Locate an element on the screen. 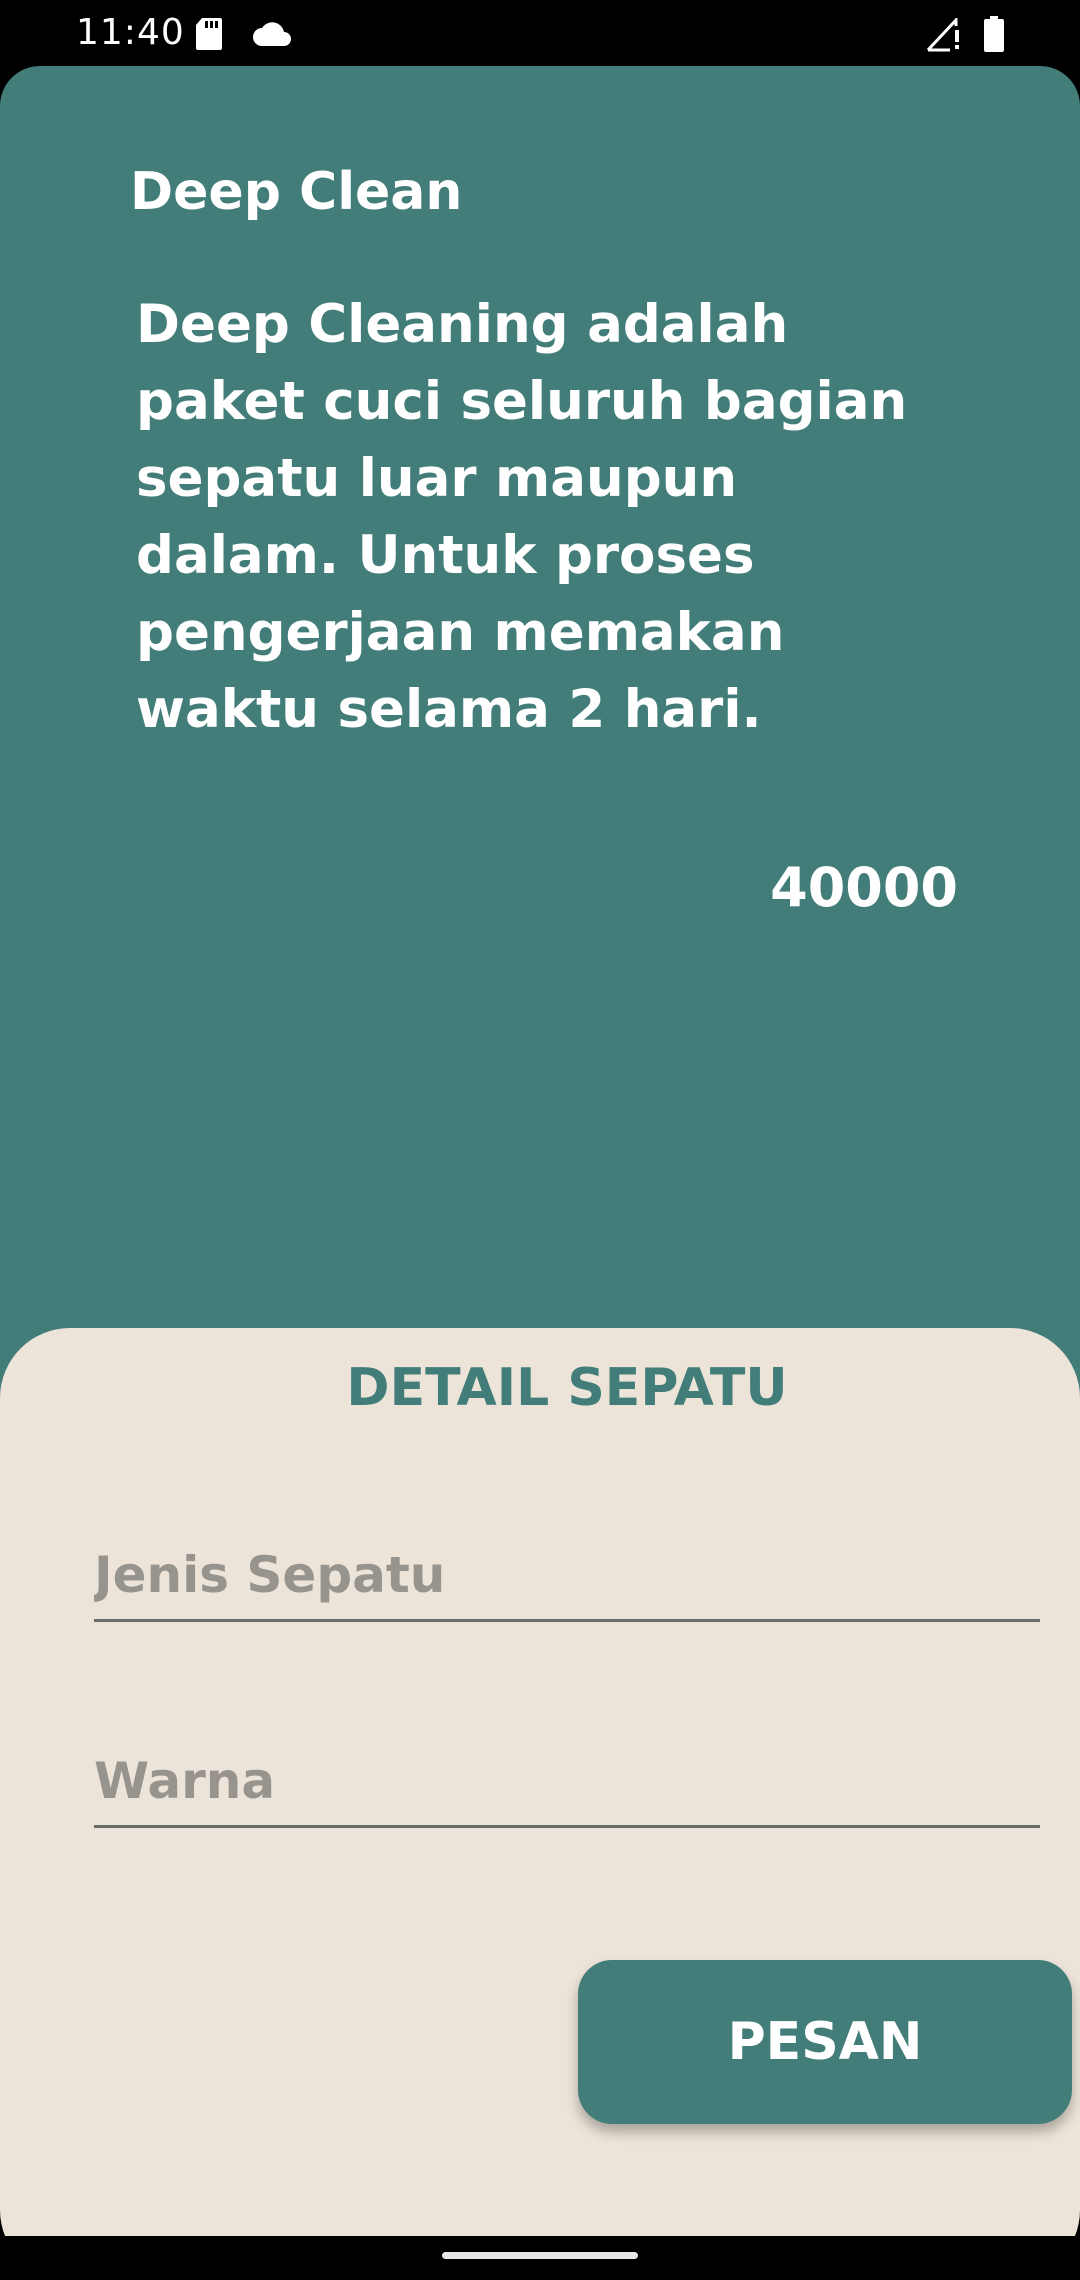 The image size is (1080, 2280). navigation-bar is located at coordinates (540, 2258).